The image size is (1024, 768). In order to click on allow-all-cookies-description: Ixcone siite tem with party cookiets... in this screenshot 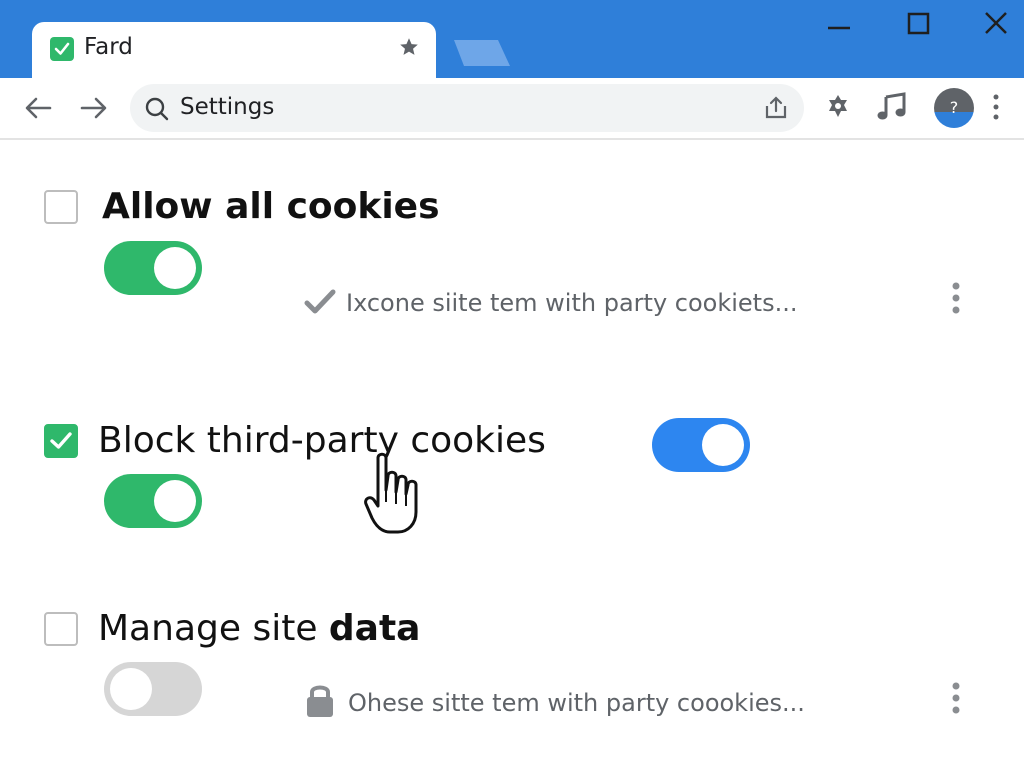, I will do `click(572, 303)`.